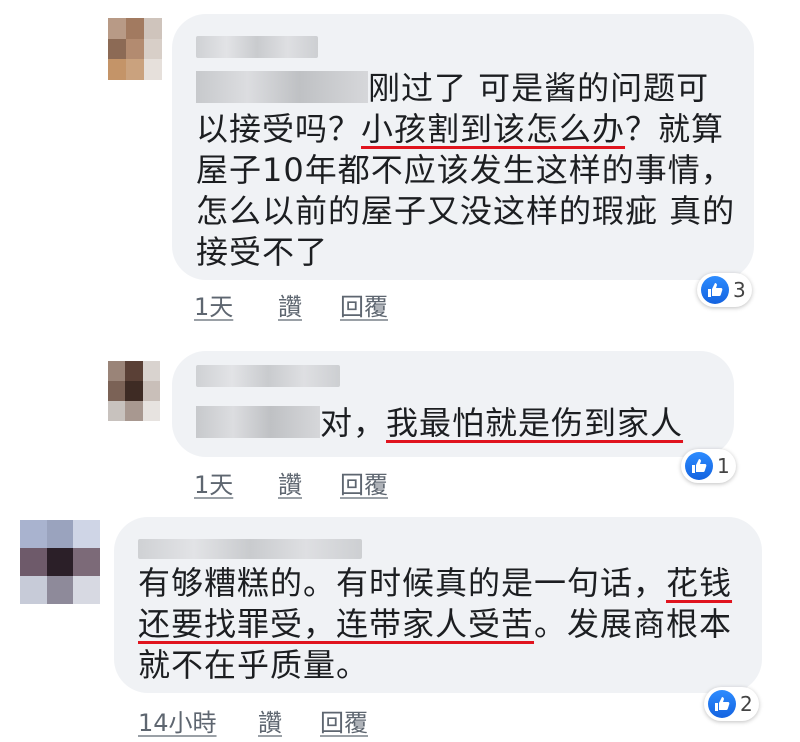 This screenshot has height=742, width=800. I want to click on reaction-count: 3, so click(724, 290).